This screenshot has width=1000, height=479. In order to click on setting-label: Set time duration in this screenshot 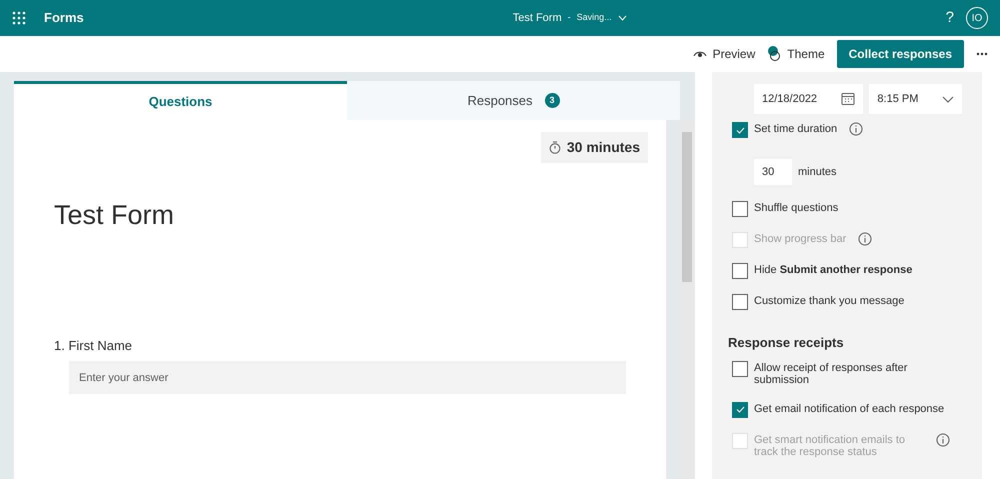, I will do `click(796, 129)`.